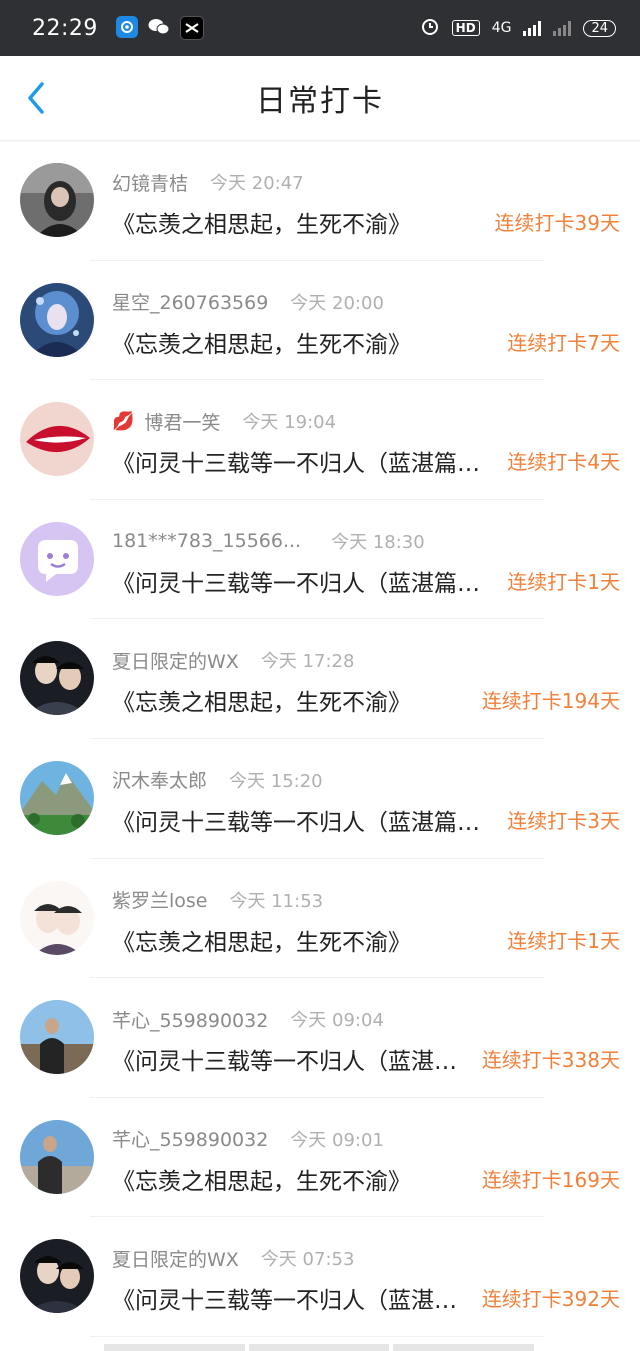  What do you see at coordinates (65, 28) in the screenshot?
I see `status-time: 22:29` at bounding box center [65, 28].